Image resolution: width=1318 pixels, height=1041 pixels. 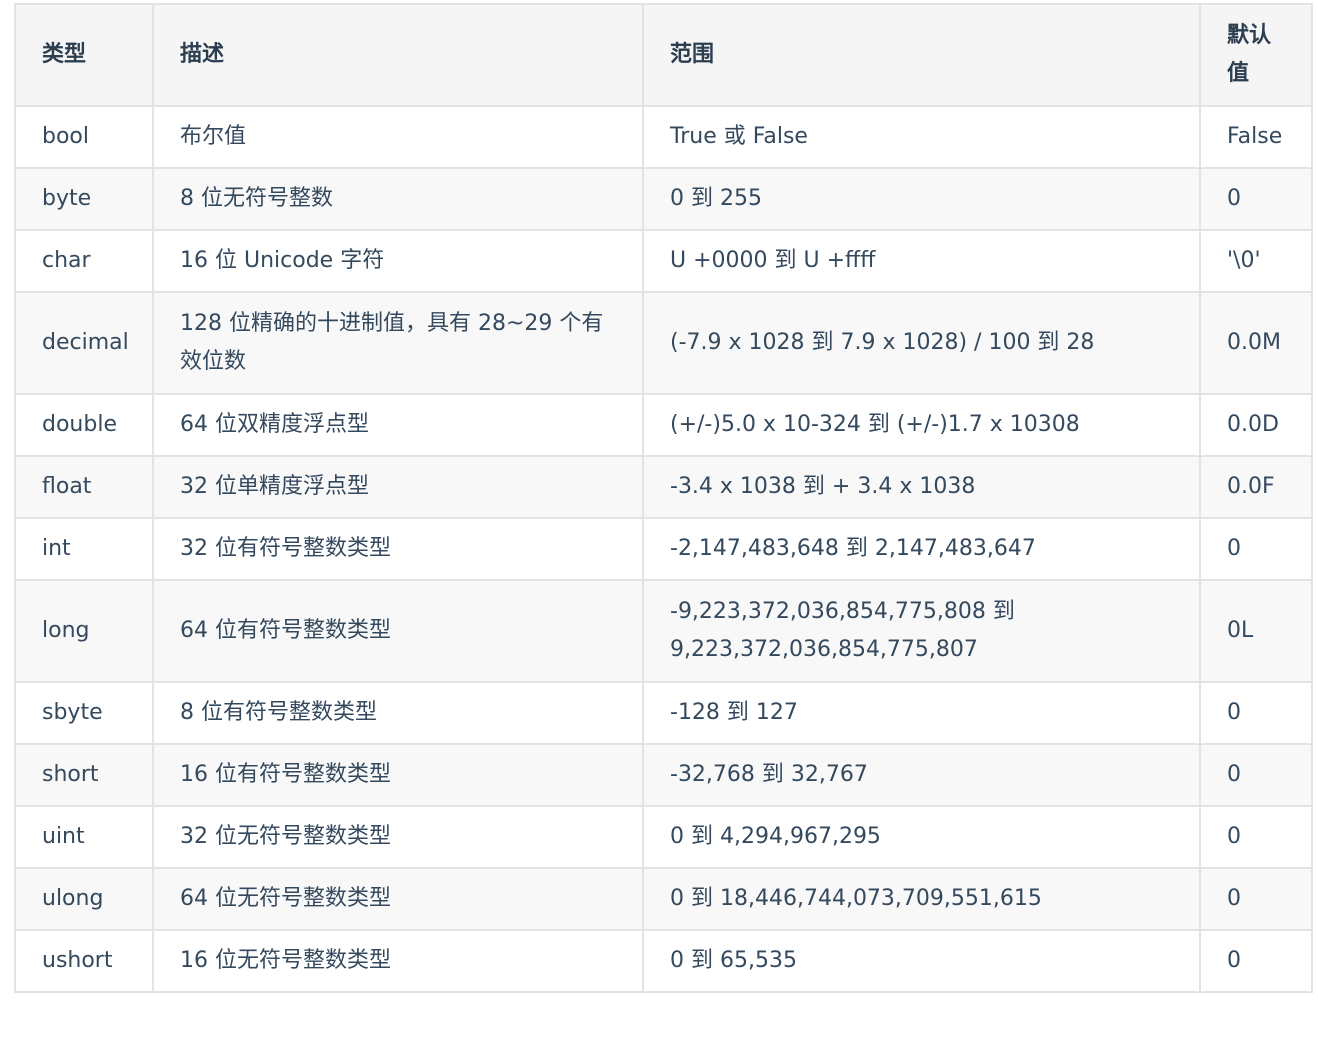 I want to click on table-row: bool 布尔值 True 或 False False, so click(x=663, y=137).